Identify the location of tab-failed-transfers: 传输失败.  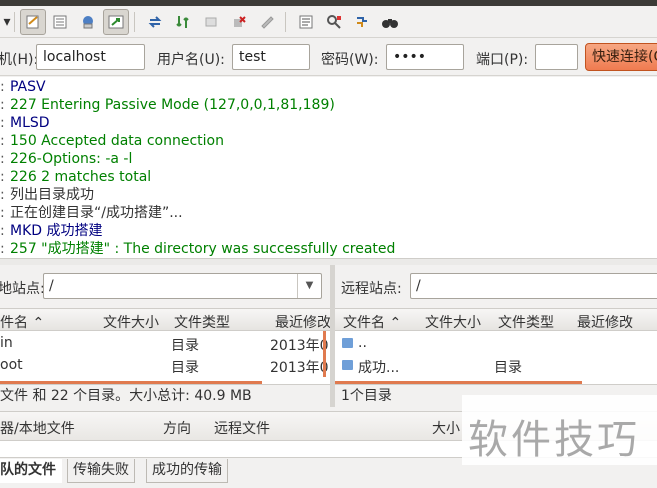
(101, 471).